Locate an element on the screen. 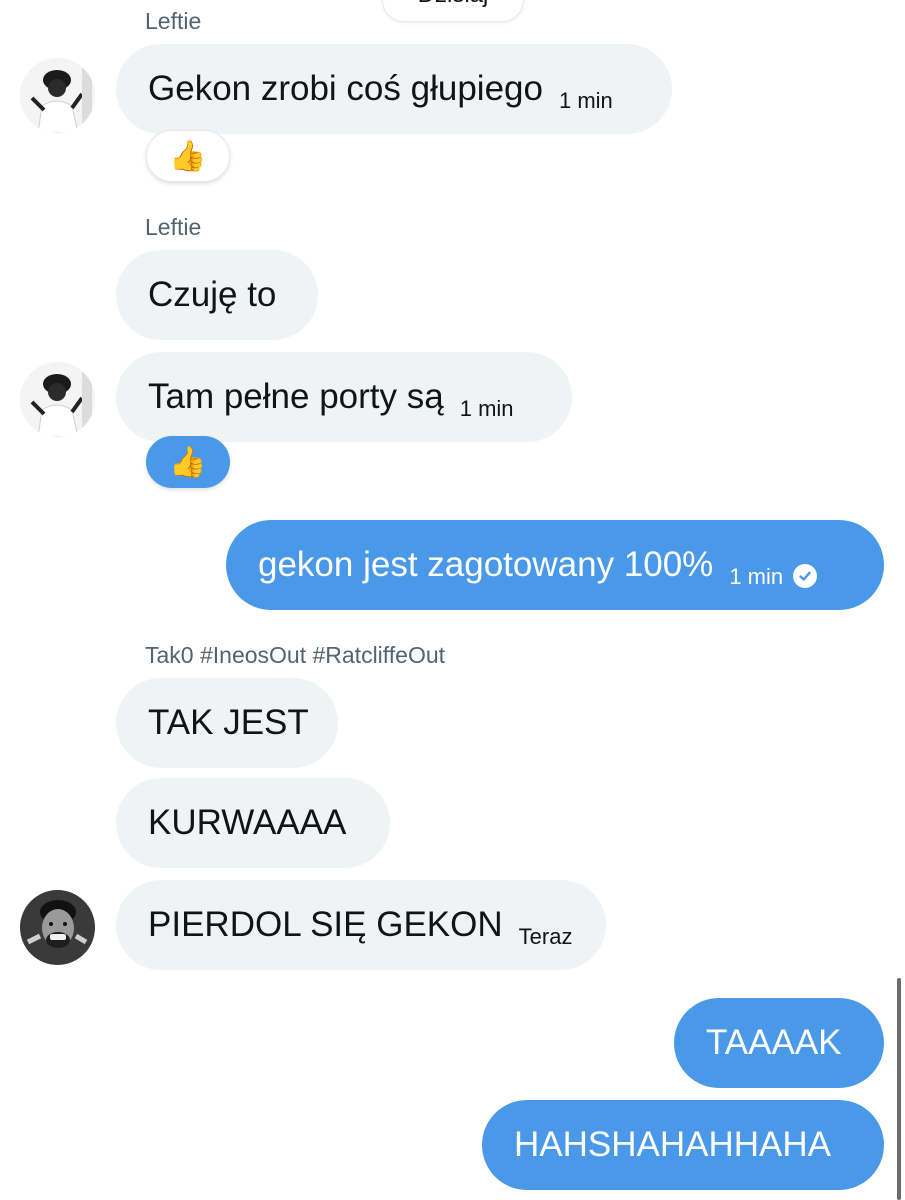 This screenshot has width=905, height=1200. message-bubble-outgoing: gekon jest zagotowany 100% 1 min is located at coordinates (555, 565).